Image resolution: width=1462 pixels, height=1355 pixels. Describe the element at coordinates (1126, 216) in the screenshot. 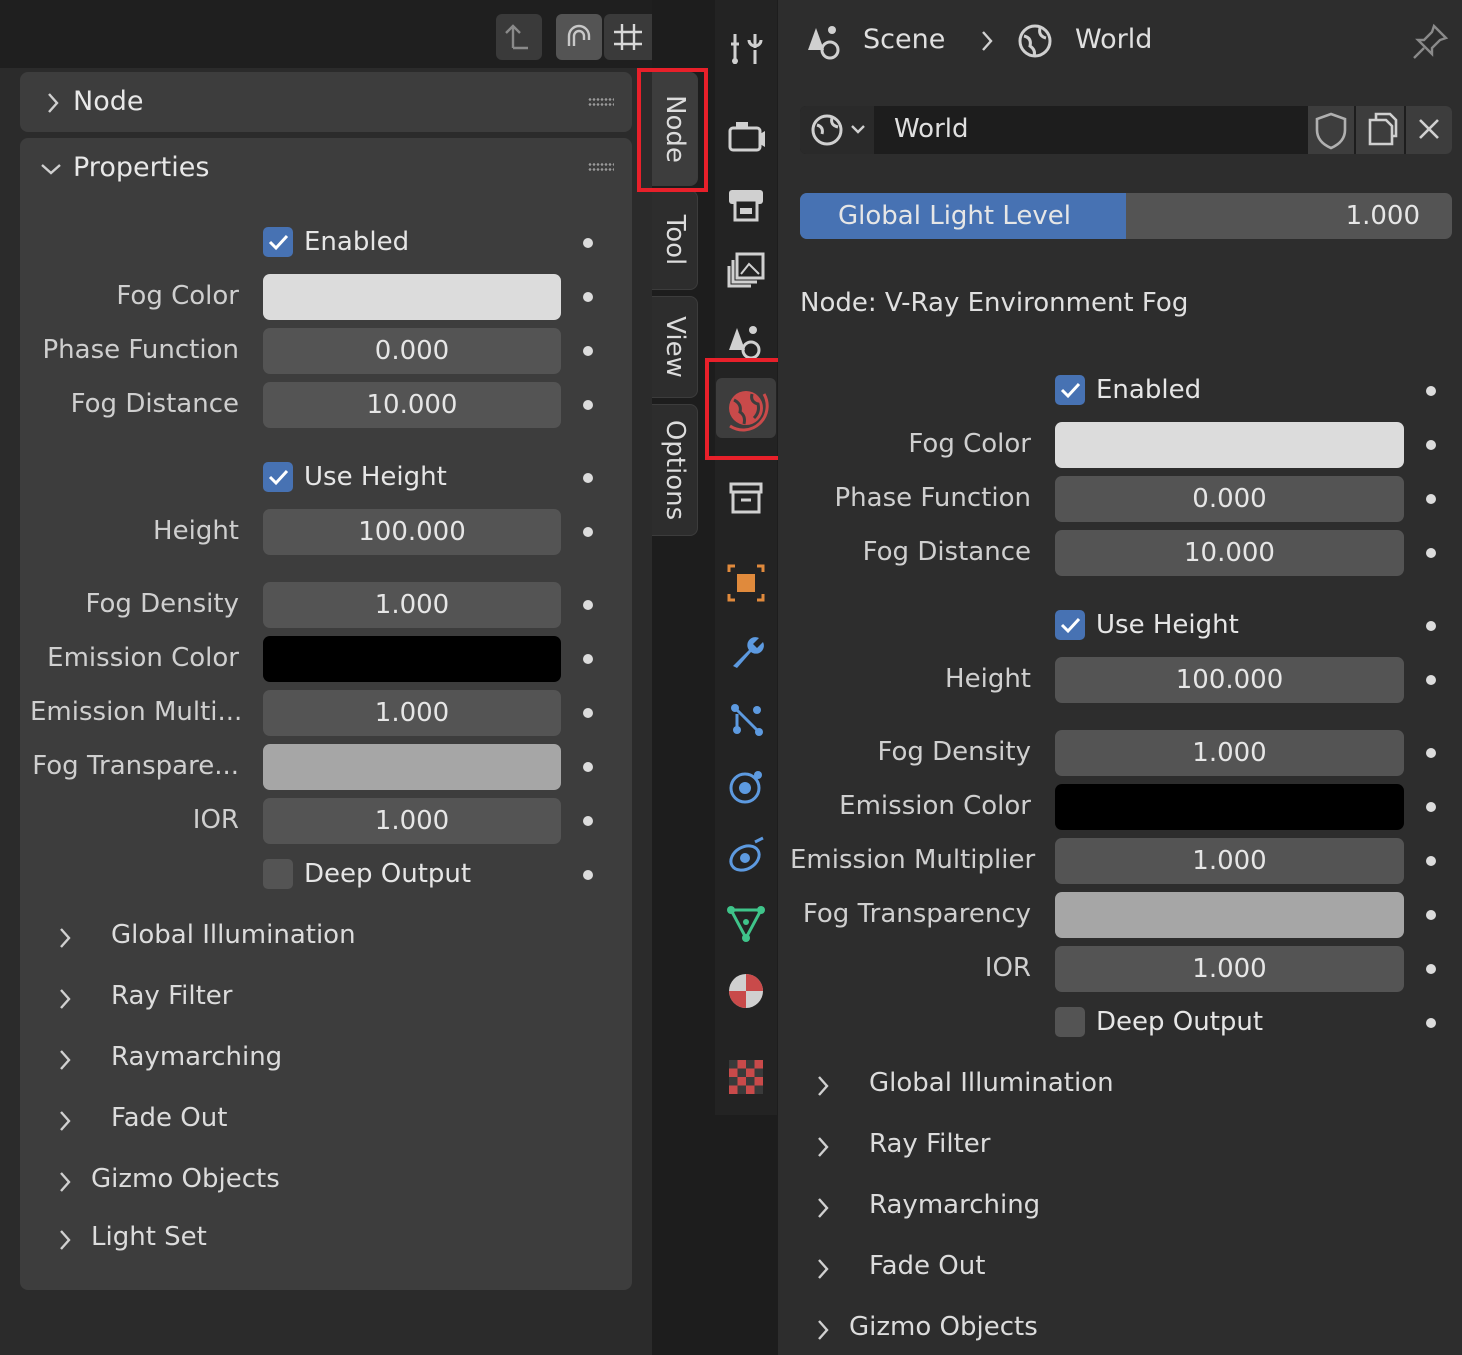

I see `global-light-level-slider: Global Light Level 1.000` at that location.